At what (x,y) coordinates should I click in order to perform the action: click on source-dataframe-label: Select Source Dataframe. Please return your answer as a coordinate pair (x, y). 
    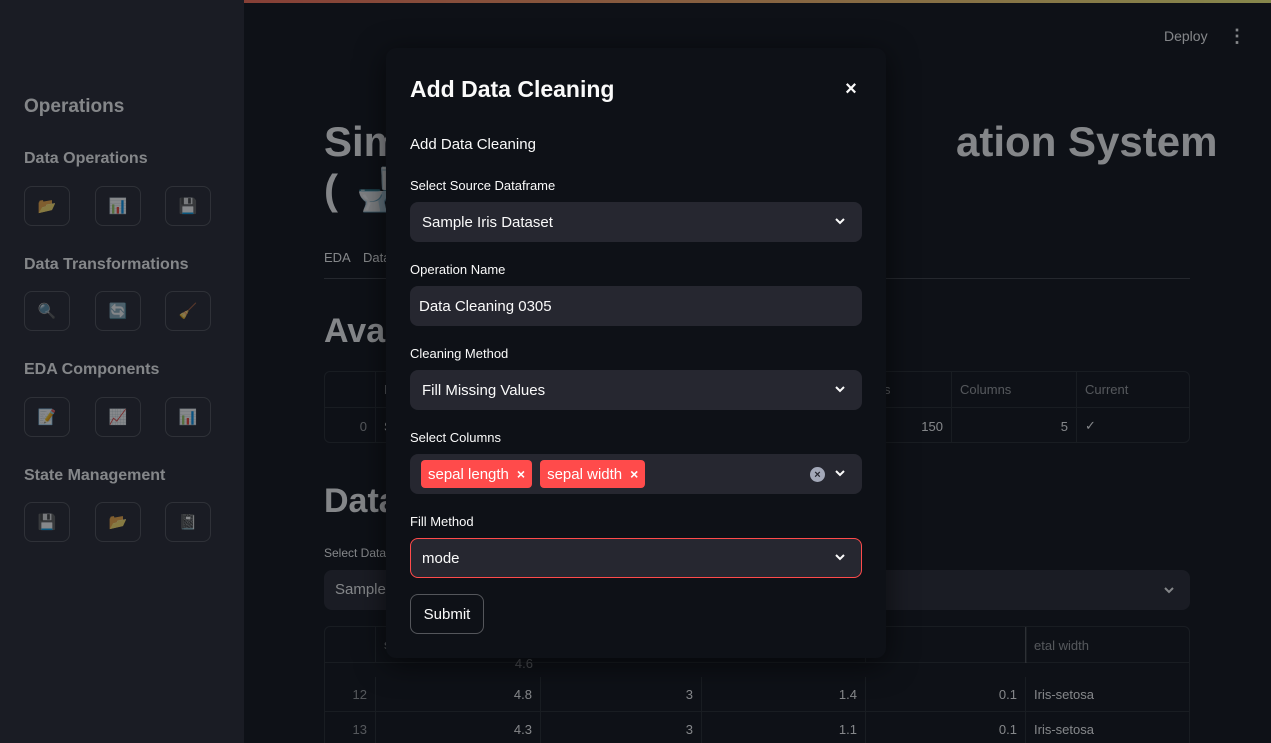
    Looking at the image, I should click on (483, 185).